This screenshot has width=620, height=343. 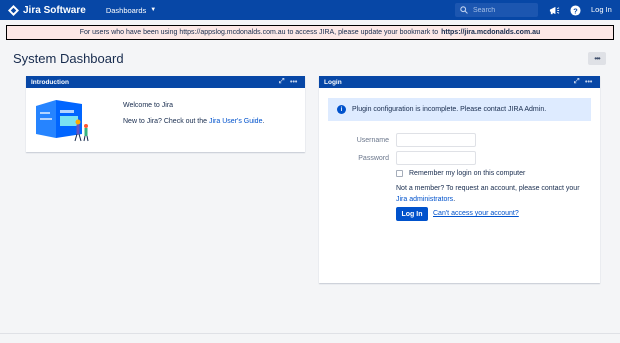 I want to click on search-box, so click(x=496, y=10).